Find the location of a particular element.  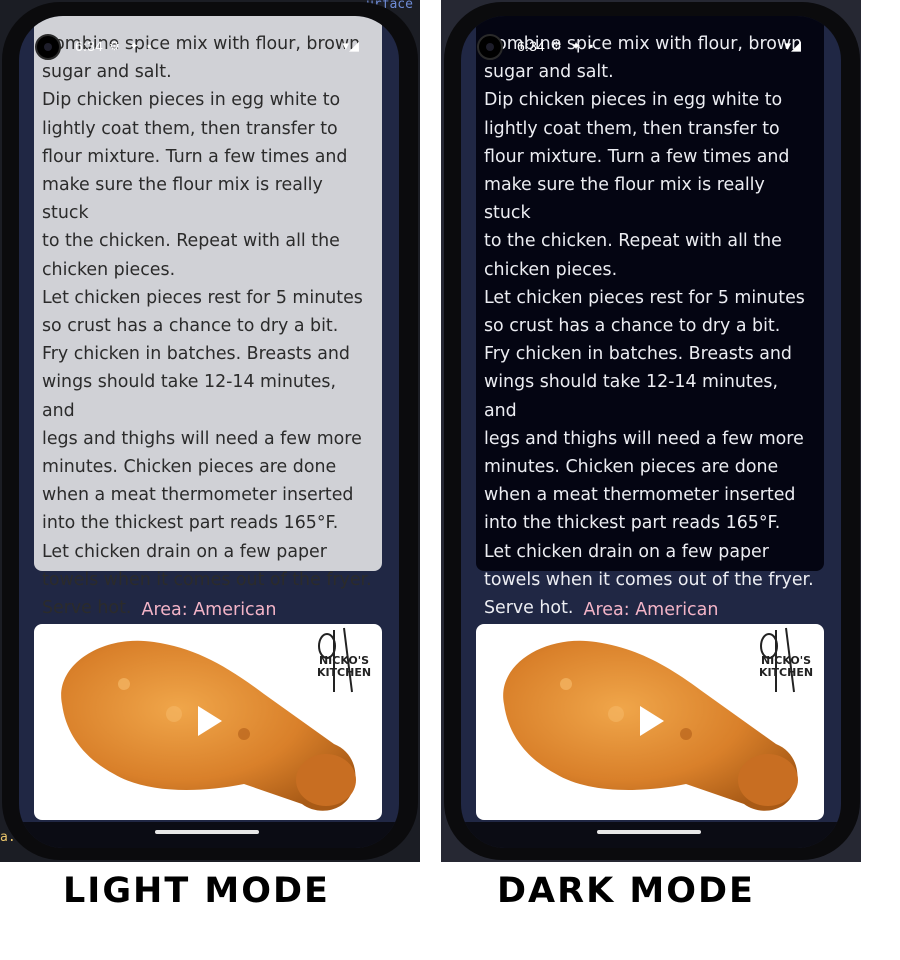

dark-mode-caption: DARK MODE is located at coordinates (626, 891).